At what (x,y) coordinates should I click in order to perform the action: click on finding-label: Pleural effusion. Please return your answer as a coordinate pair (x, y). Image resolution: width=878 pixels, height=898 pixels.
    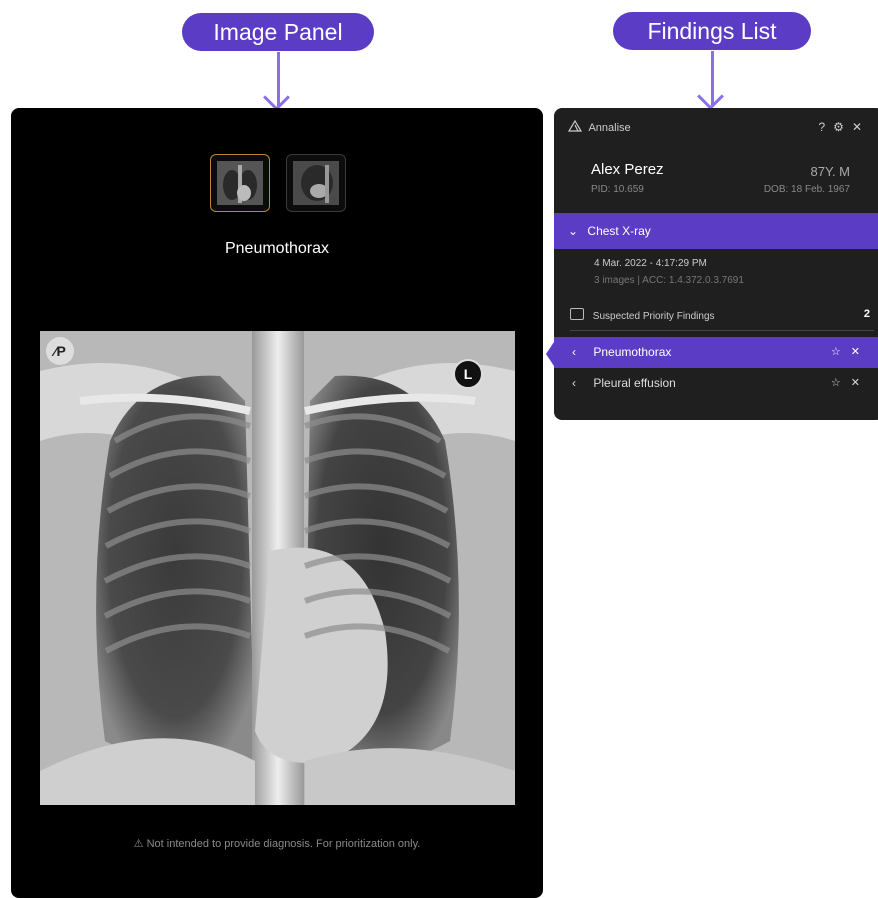
    Looking at the image, I should click on (634, 383).